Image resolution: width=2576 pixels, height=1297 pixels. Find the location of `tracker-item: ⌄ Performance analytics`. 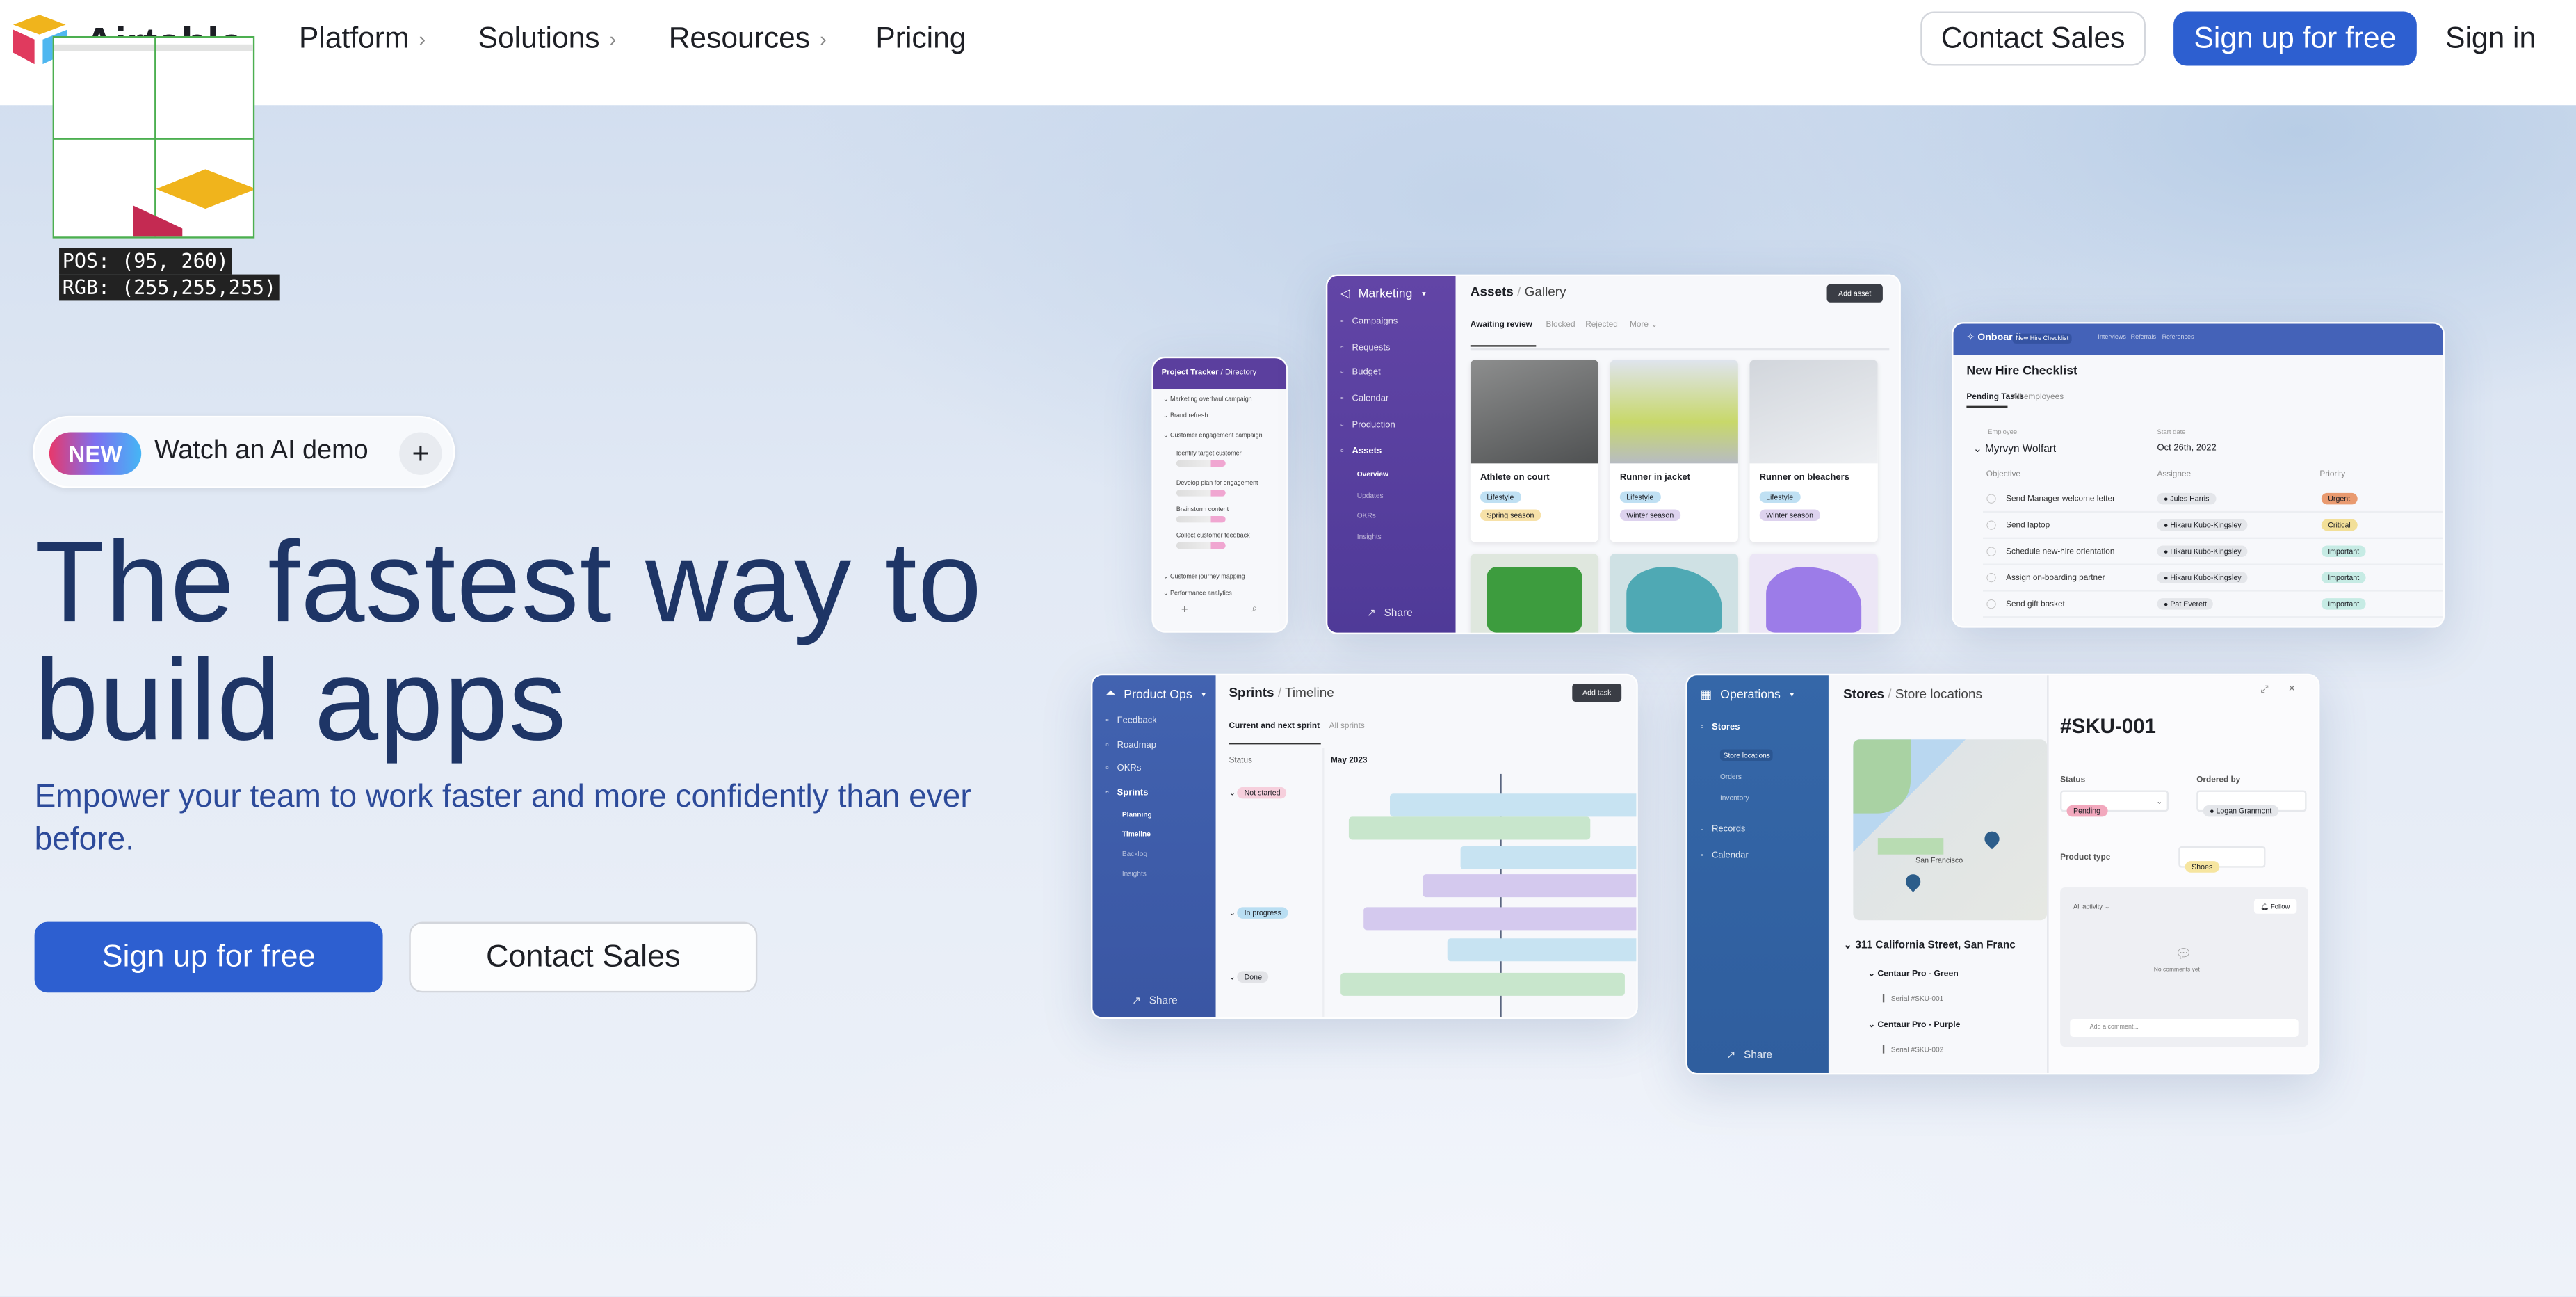

tracker-item: ⌄ Performance analytics is located at coordinates (1197, 592).